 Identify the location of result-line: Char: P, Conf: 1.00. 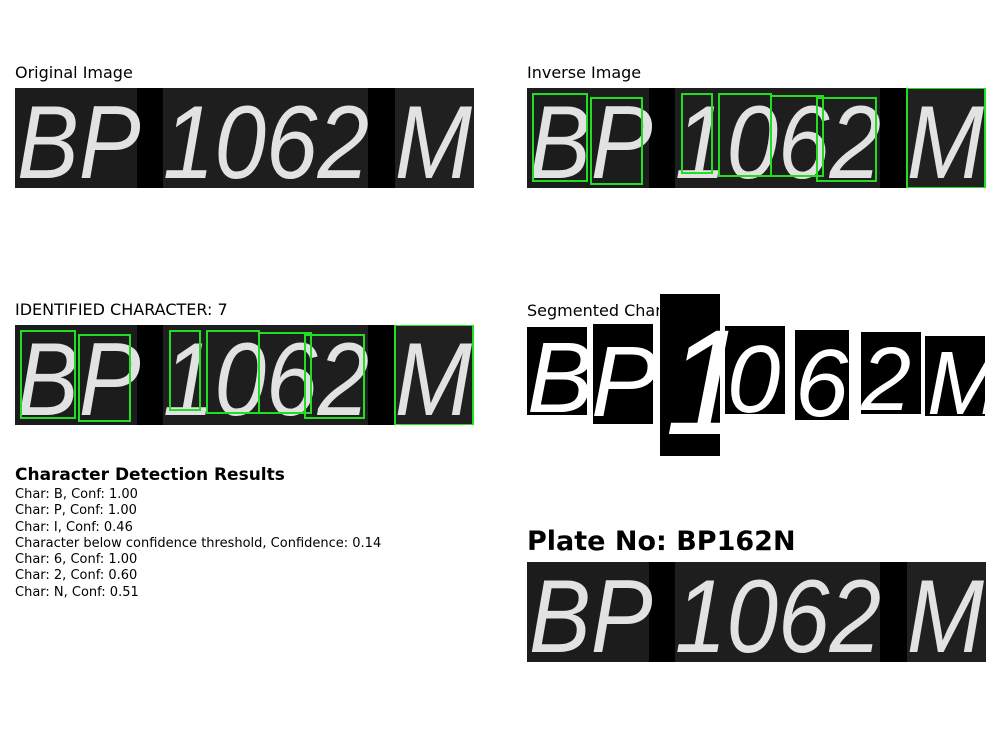
(76, 511).